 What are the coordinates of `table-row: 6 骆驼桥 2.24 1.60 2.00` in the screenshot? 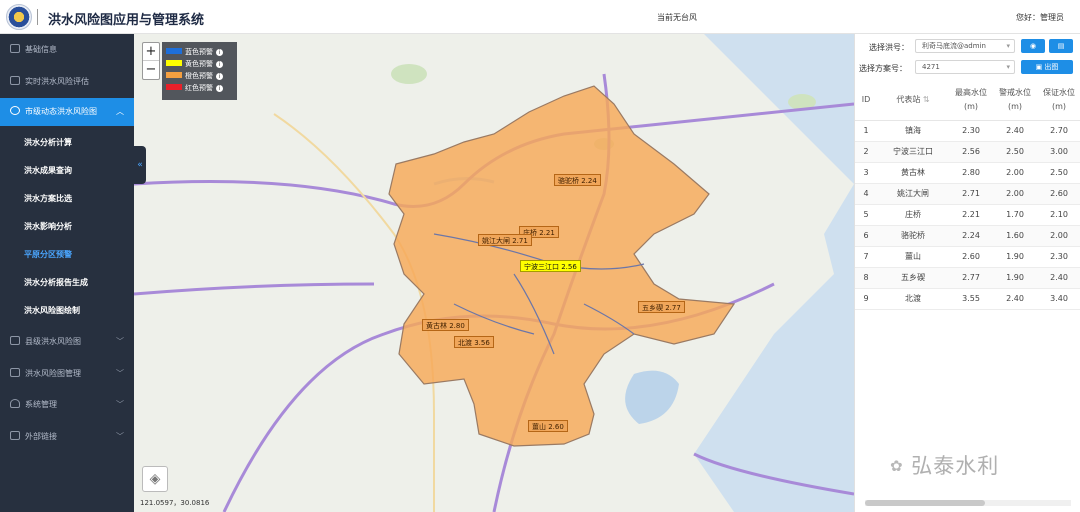 It's located at (967, 236).